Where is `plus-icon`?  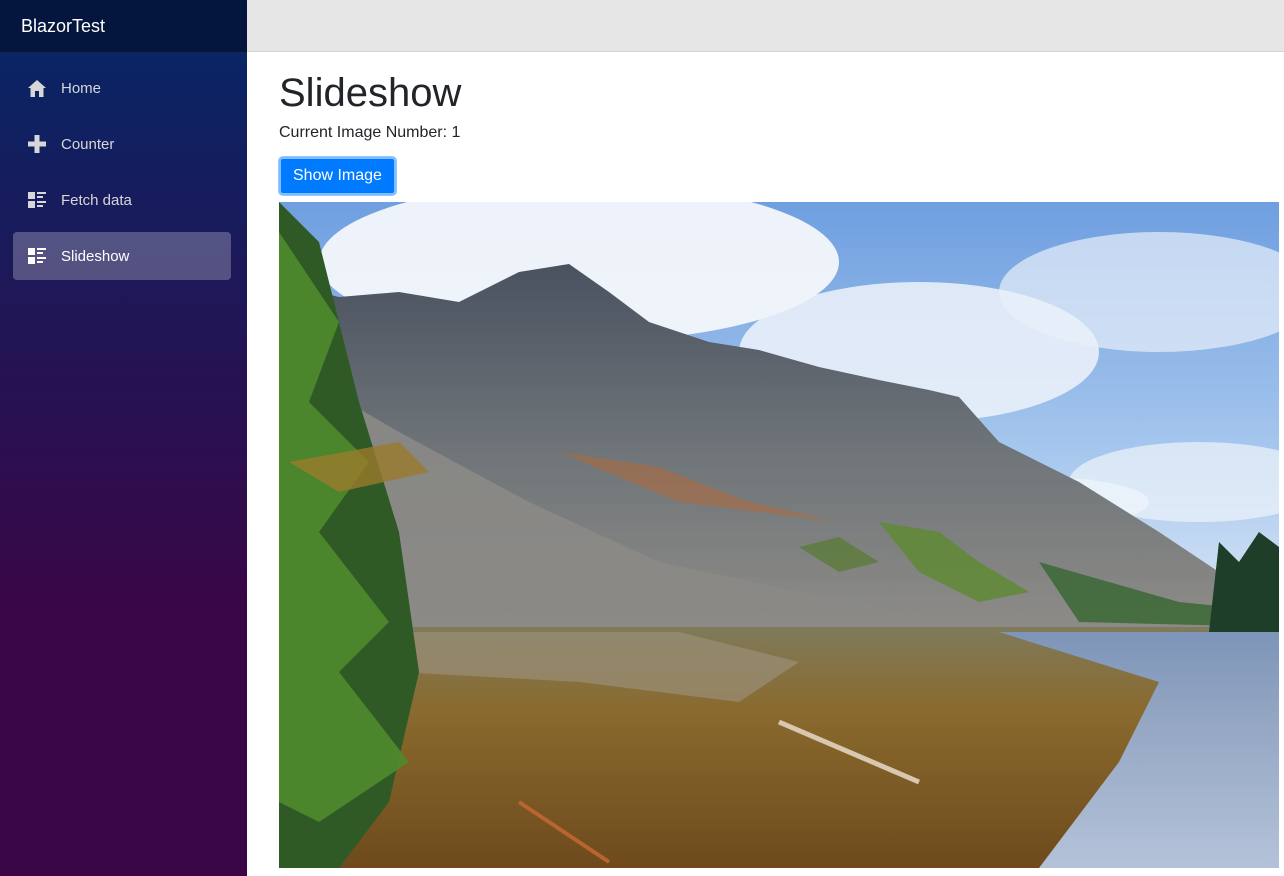
plus-icon is located at coordinates (37, 144).